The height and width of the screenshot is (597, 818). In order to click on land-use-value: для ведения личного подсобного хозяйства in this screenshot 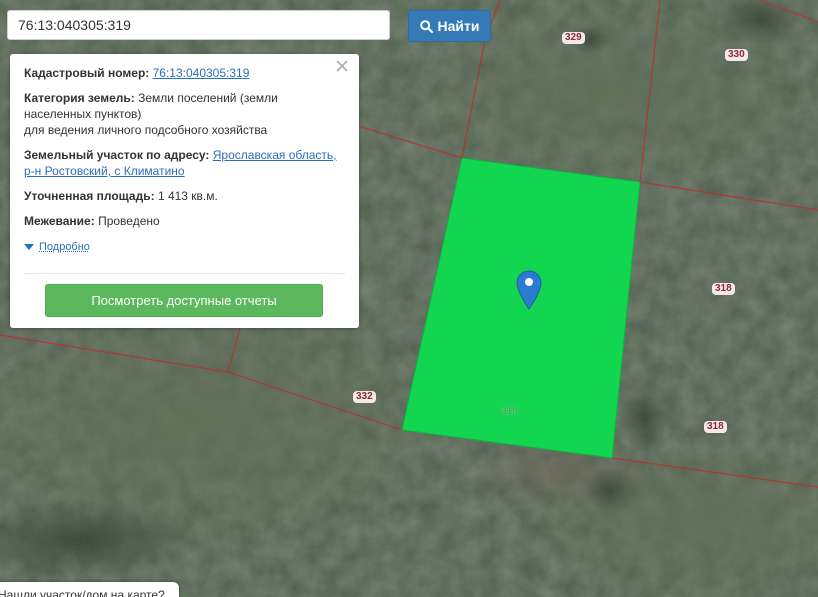, I will do `click(146, 130)`.